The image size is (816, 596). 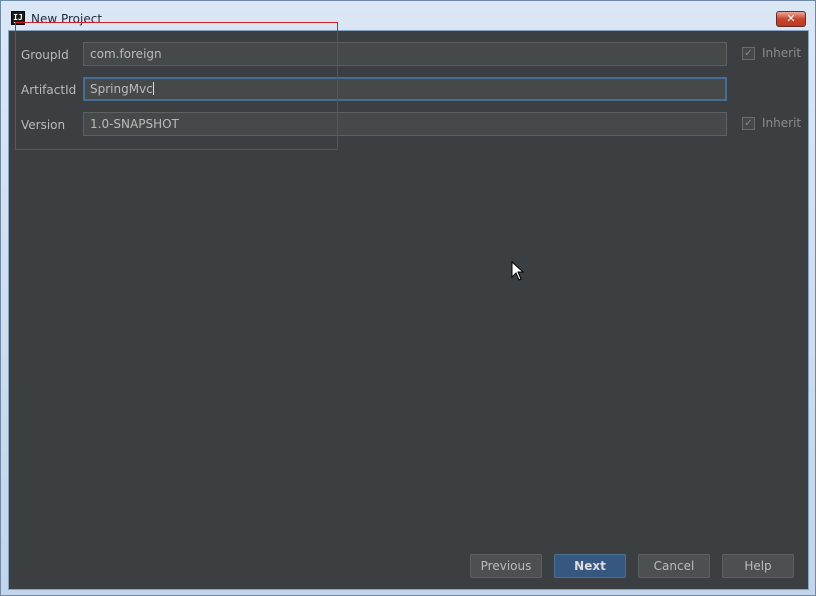 I want to click on group-id-inherit-label: Inherit, so click(x=782, y=53).